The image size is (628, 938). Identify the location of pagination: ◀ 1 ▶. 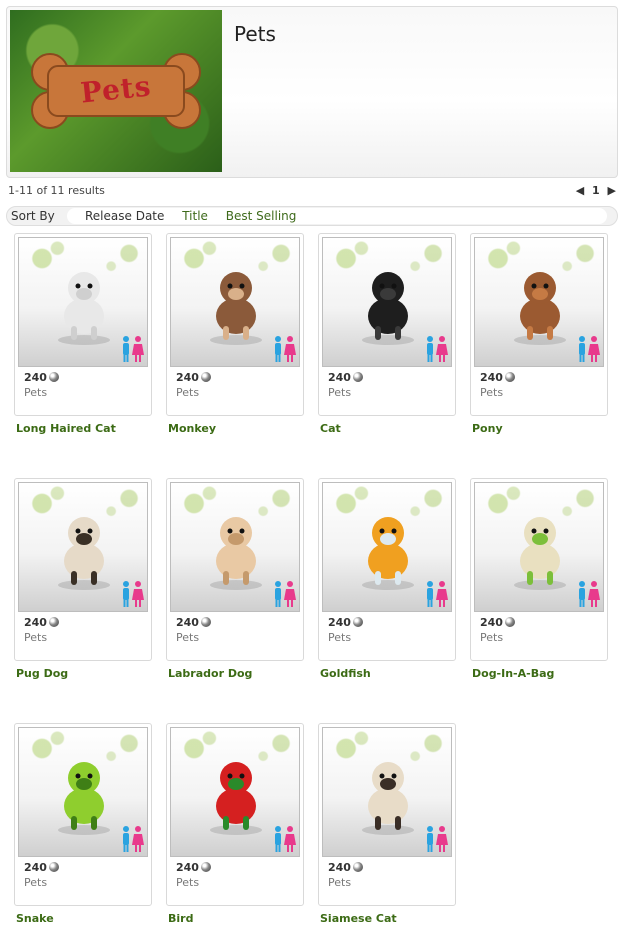
(596, 190).